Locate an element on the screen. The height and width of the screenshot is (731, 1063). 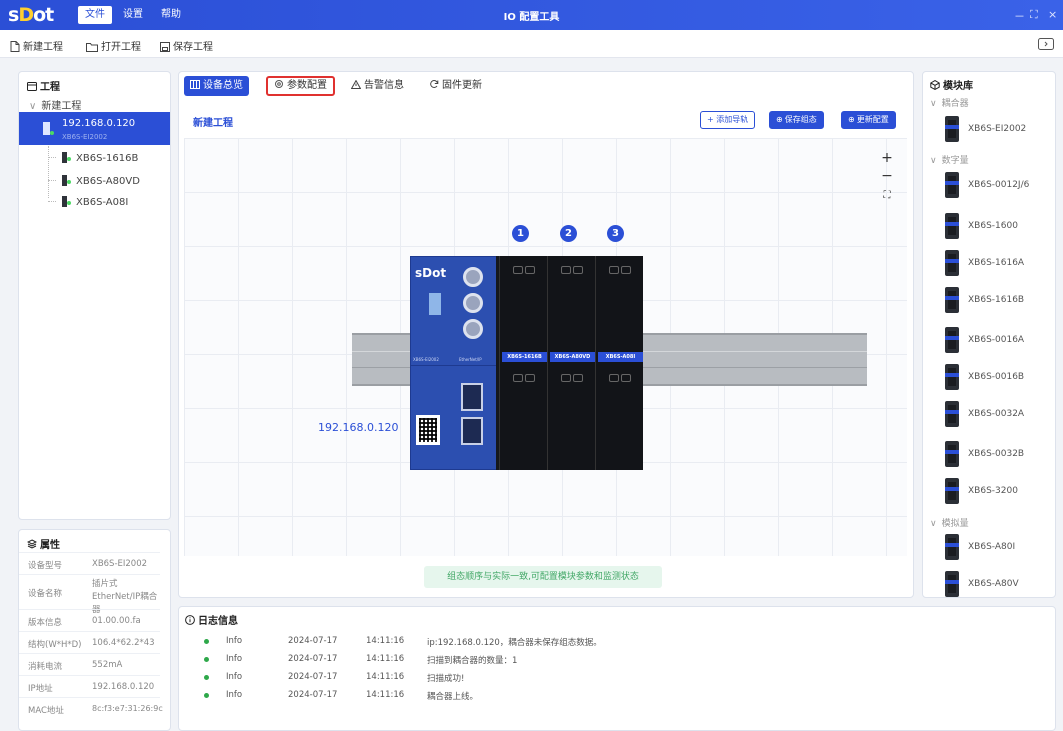
library-item-label: XB6S-0032B is located at coordinates (996, 454).